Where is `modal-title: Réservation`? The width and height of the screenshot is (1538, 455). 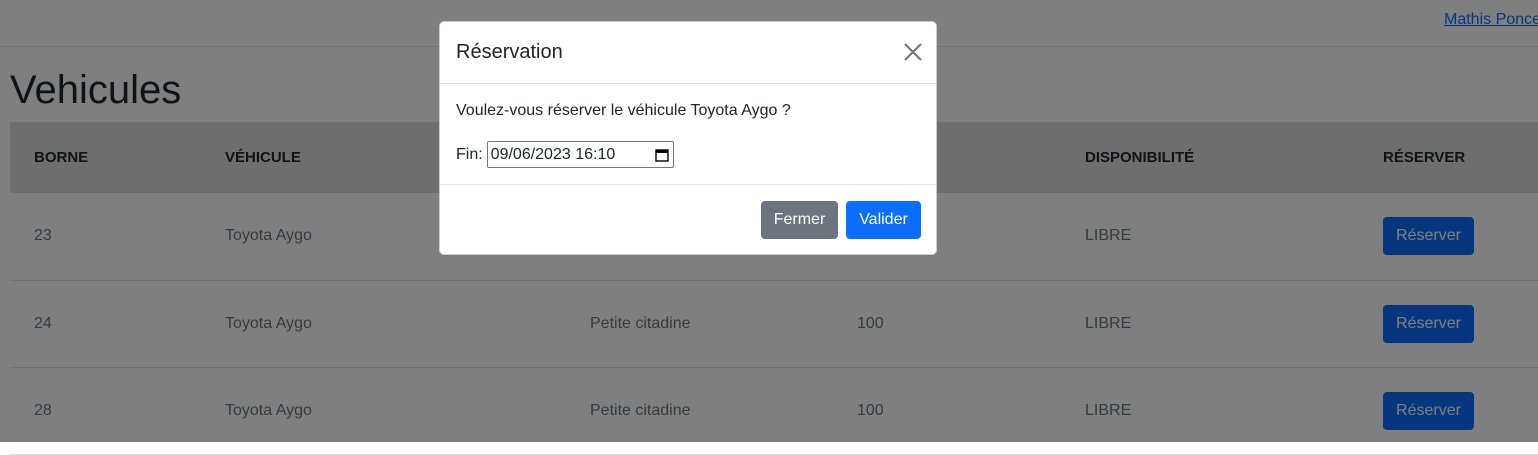 modal-title: Réservation is located at coordinates (509, 52).